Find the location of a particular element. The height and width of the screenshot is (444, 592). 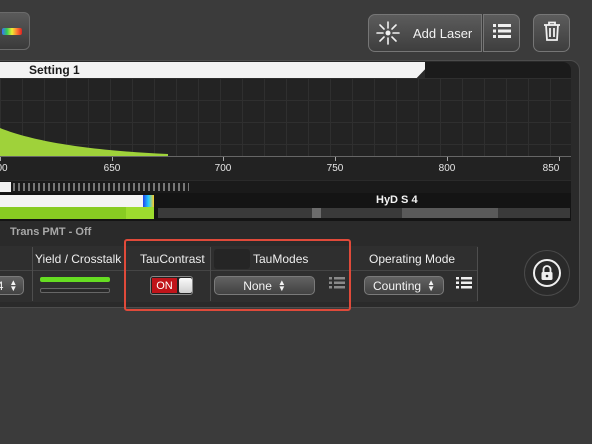

add-laser-button: Add Laser is located at coordinates (425, 33).